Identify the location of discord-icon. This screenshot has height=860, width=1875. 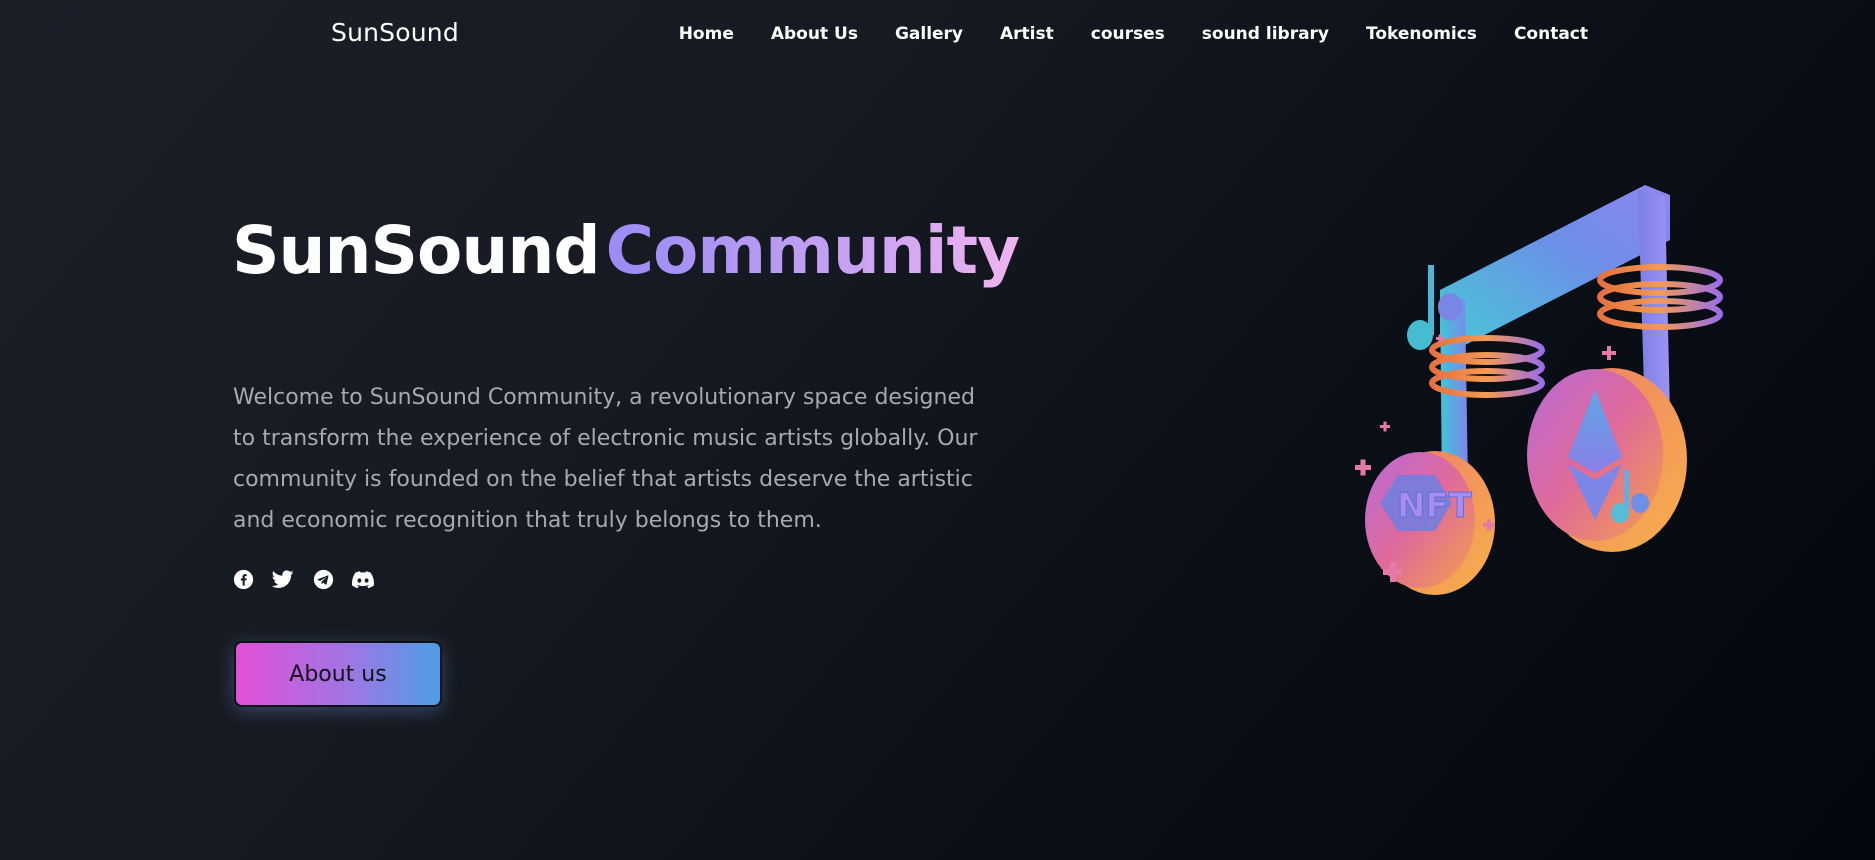
(363, 579).